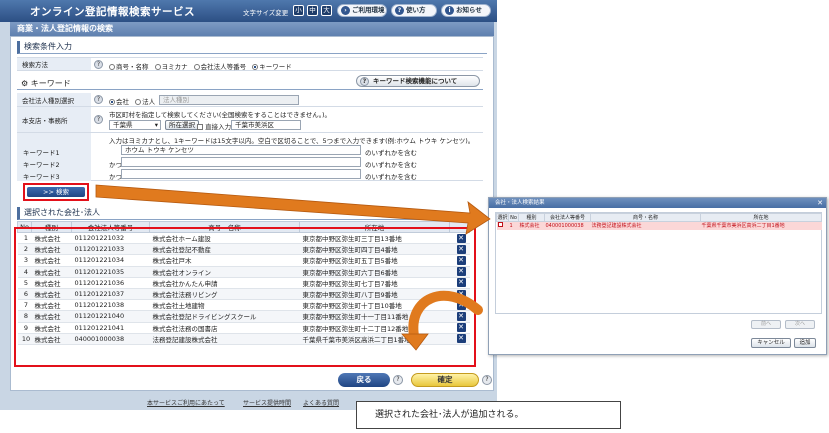 Image resolution: width=829 pixels, height=433 pixels. What do you see at coordinates (214, 126) in the screenshot?
I see `direct-input-option: 直接入力` at bounding box center [214, 126].